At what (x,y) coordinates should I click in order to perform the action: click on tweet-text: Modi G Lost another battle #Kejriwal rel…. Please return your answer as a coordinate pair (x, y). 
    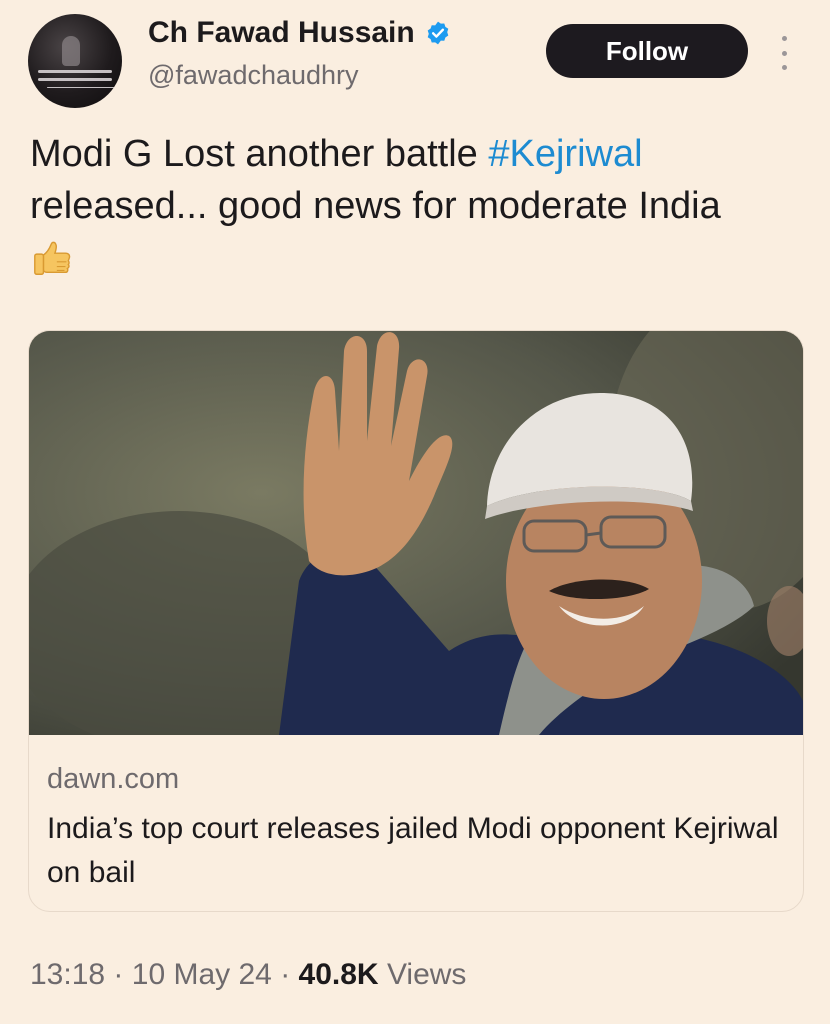
    Looking at the image, I should click on (420, 204).